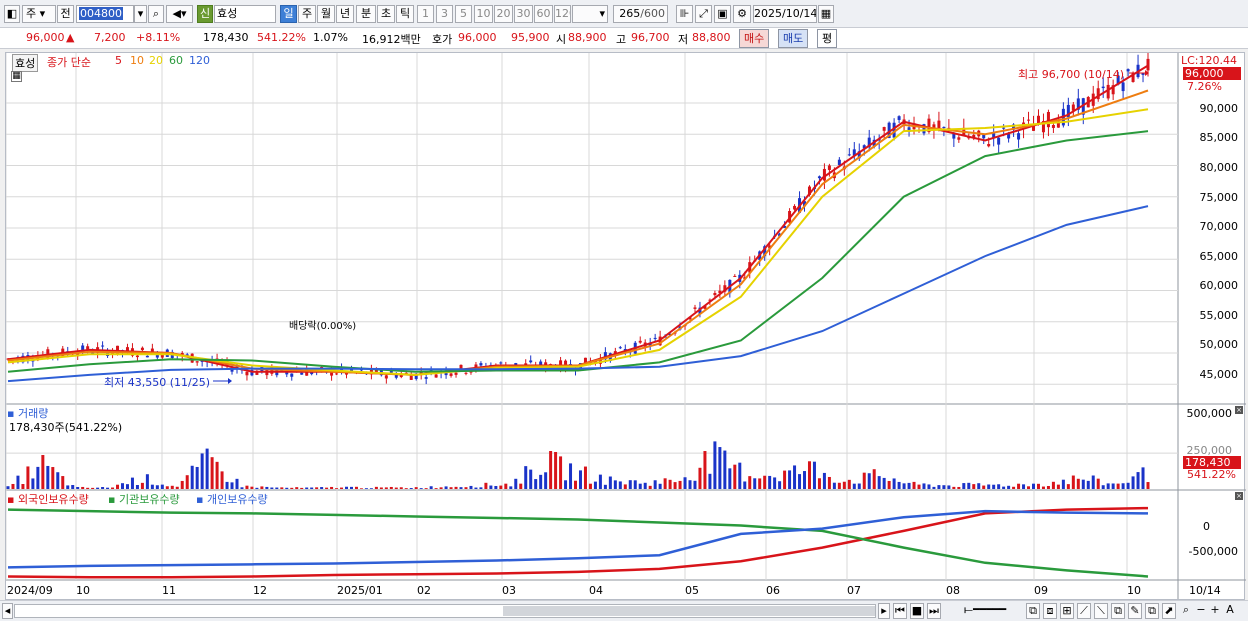 This screenshot has width=1248, height=621. What do you see at coordinates (754, 38) in the screenshot?
I see `buy-button: 매수` at bounding box center [754, 38].